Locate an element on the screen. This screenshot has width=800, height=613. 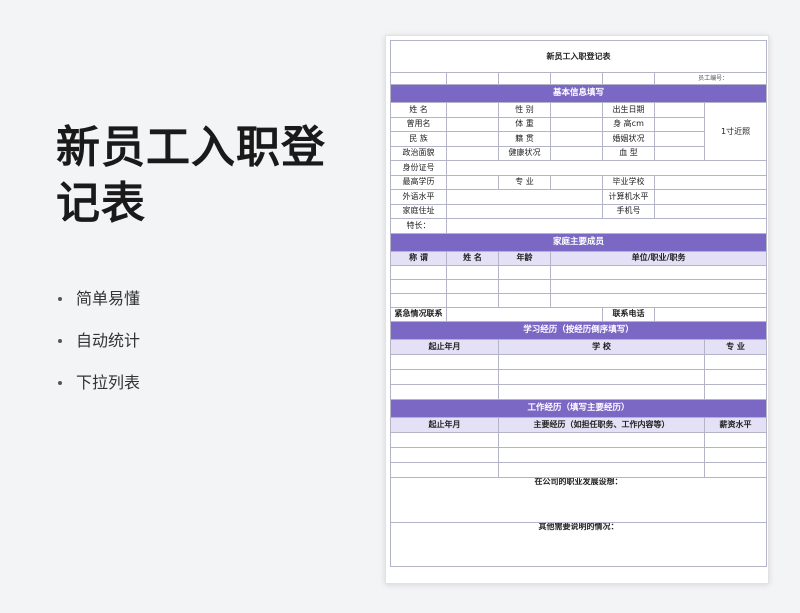
label-weight: 体 重 is located at coordinates (524, 124).